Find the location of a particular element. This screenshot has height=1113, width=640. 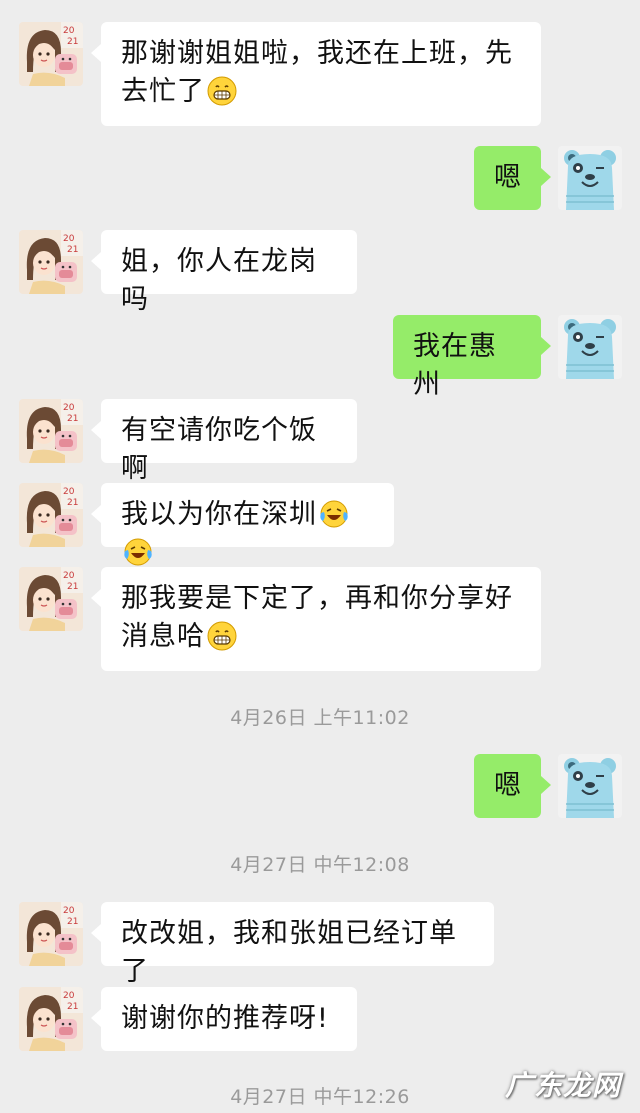

message-text: 改改姐，我和张姐已经订单了 is located at coordinates (289, 952).